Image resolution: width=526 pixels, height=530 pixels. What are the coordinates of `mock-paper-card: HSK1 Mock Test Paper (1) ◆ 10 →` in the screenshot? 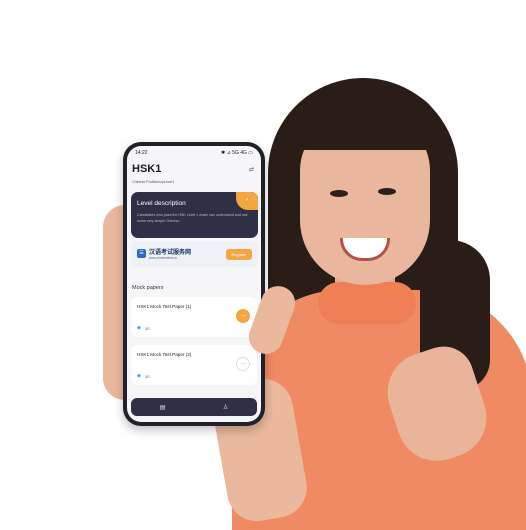 It's located at (194, 317).